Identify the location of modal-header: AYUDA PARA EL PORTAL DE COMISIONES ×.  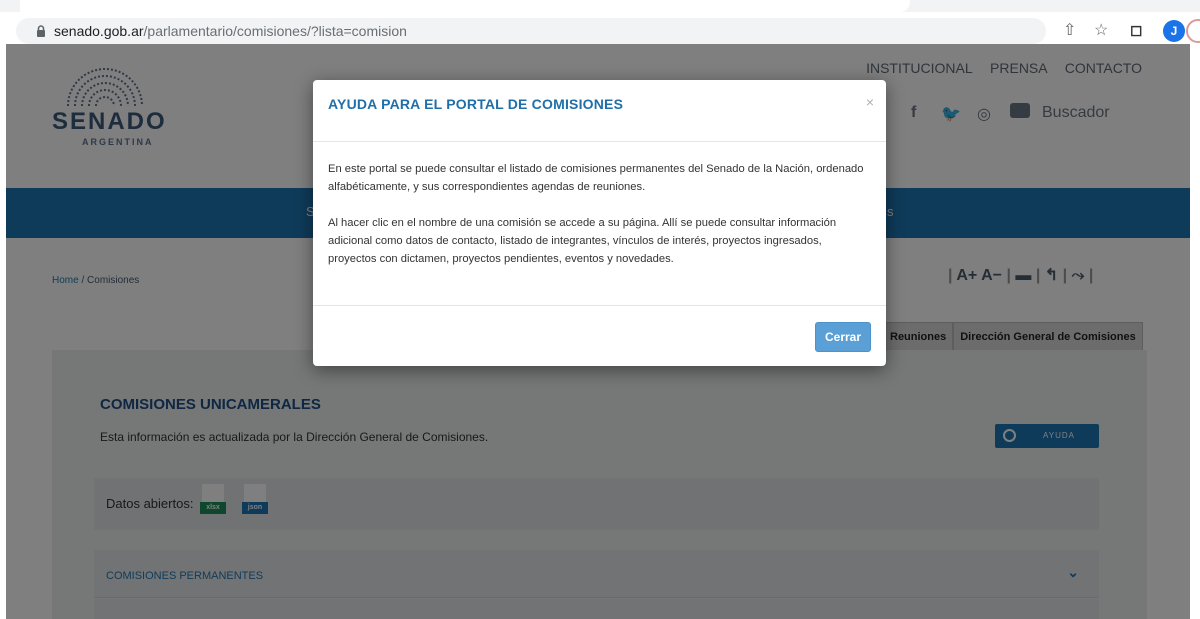
(599, 111).